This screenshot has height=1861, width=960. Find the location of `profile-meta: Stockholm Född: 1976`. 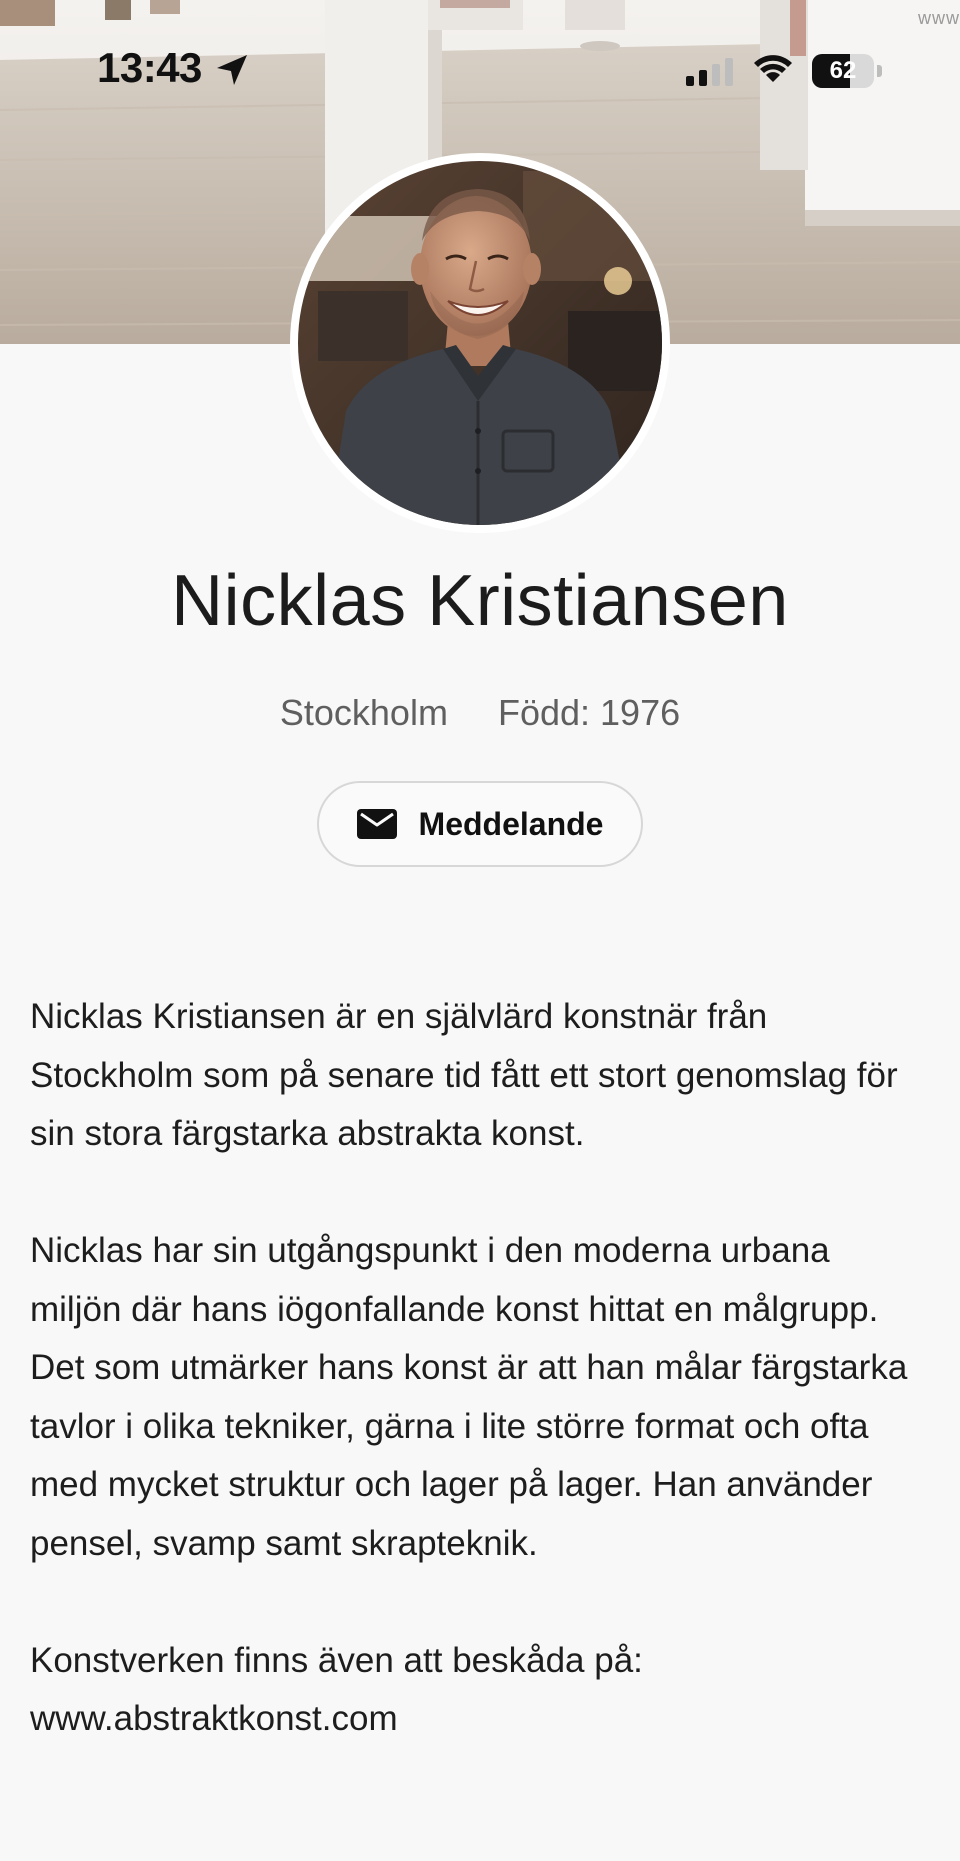

profile-meta: Stockholm Född: 1976 is located at coordinates (480, 713).